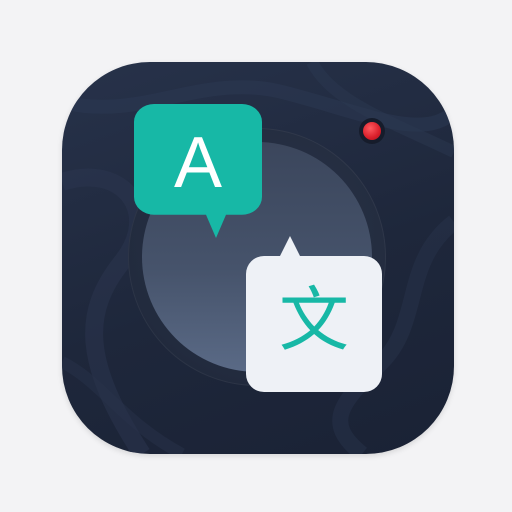 Image resolution: width=512 pixels, height=512 pixels. I want to click on target-glyph: 文, so click(314, 320).